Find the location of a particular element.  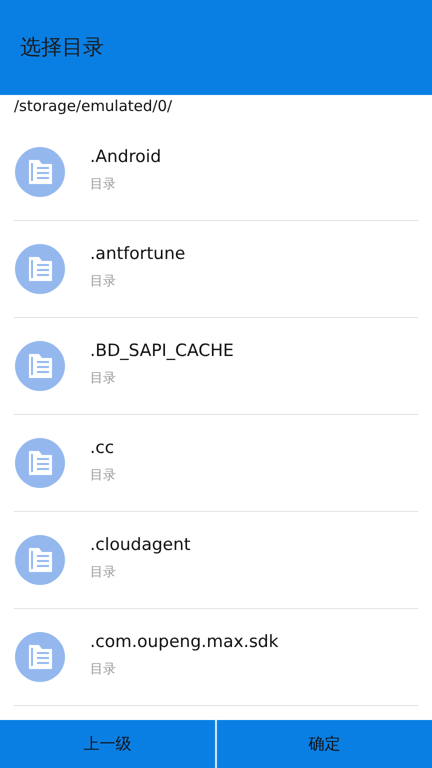

folder-name: .cloudagent is located at coordinates (140, 545).